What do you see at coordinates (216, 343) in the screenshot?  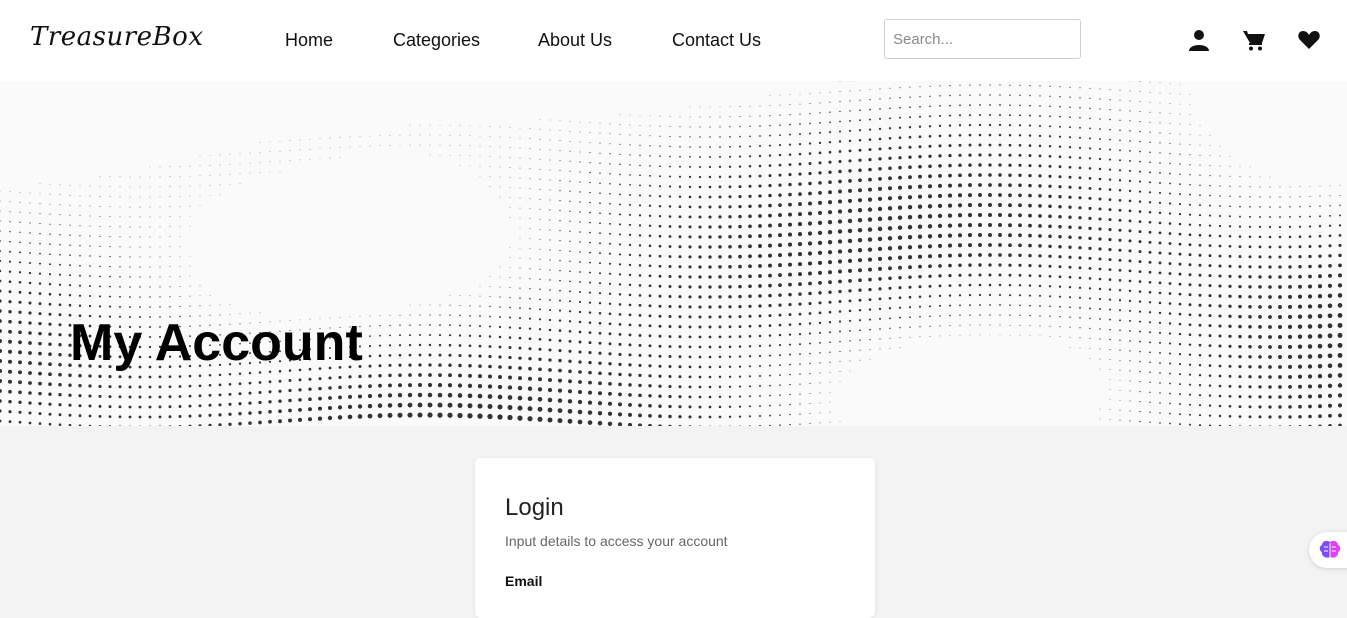 I see `page-title: My Account` at bounding box center [216, 343].